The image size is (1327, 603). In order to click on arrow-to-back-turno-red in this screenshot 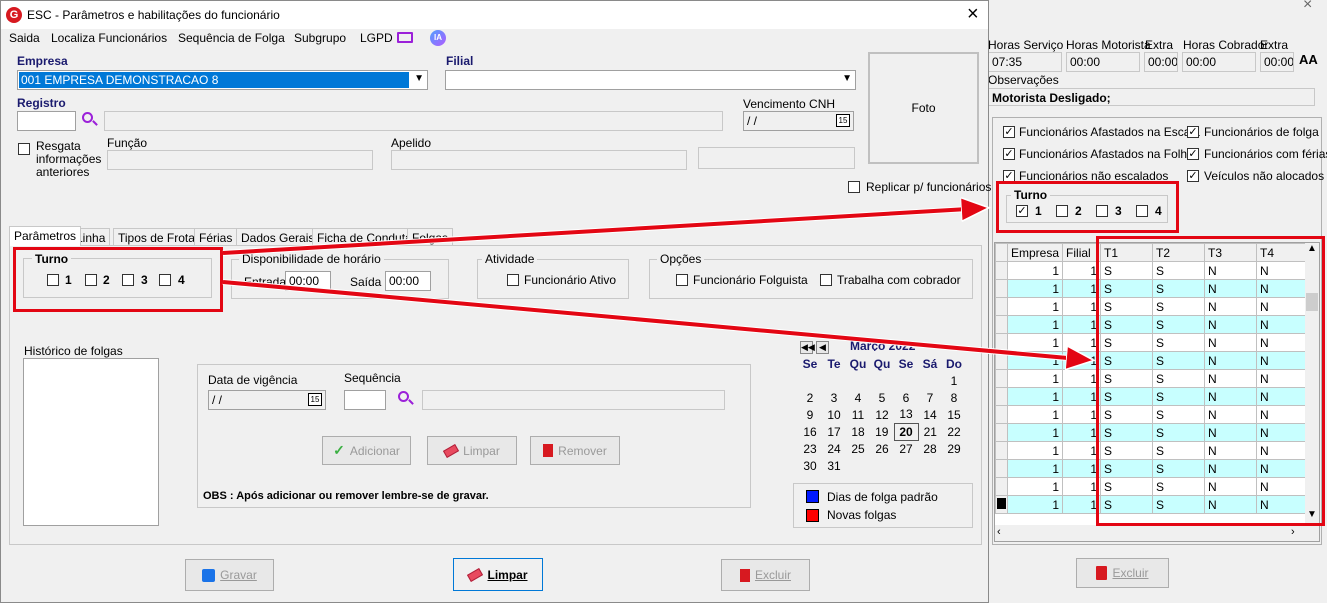, I will do `click(603, 231)`.